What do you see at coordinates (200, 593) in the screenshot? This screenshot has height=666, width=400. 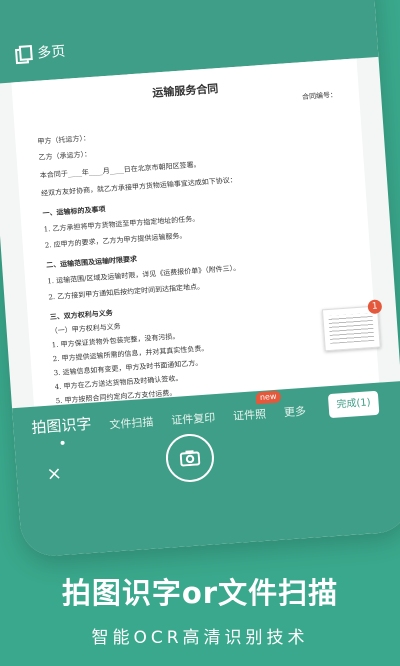 I see `promo-headline: 拍图识字or文件扫描` at bounding box center [200, 593].